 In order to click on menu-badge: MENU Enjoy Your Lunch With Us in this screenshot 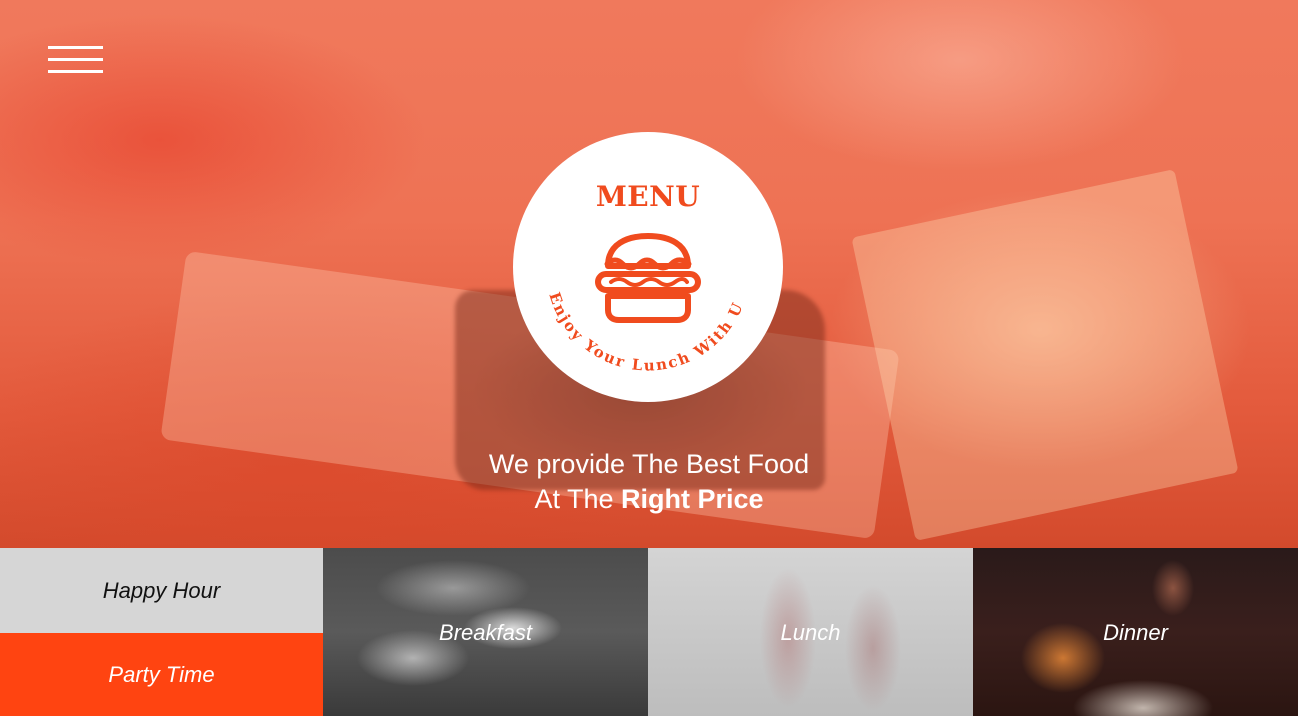, I will do `click(648, 267)`.